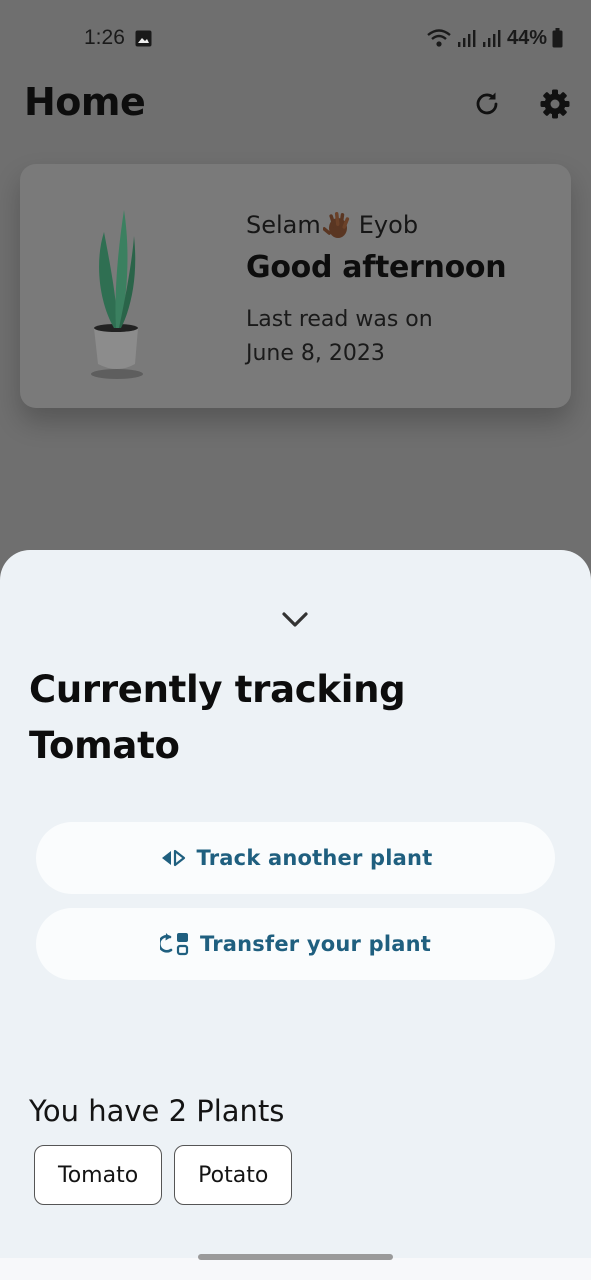 This screenshot has width=591, height=1280. Describe the element at coordinates (173, 858) in the screenshot. I see `swap-arrows-icon` at that location.